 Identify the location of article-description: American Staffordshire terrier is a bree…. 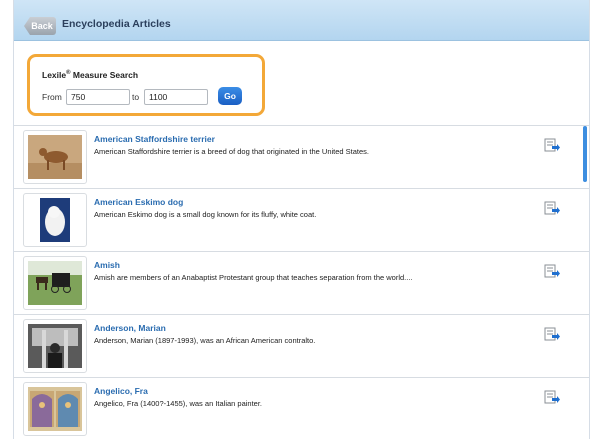
(232, 151).